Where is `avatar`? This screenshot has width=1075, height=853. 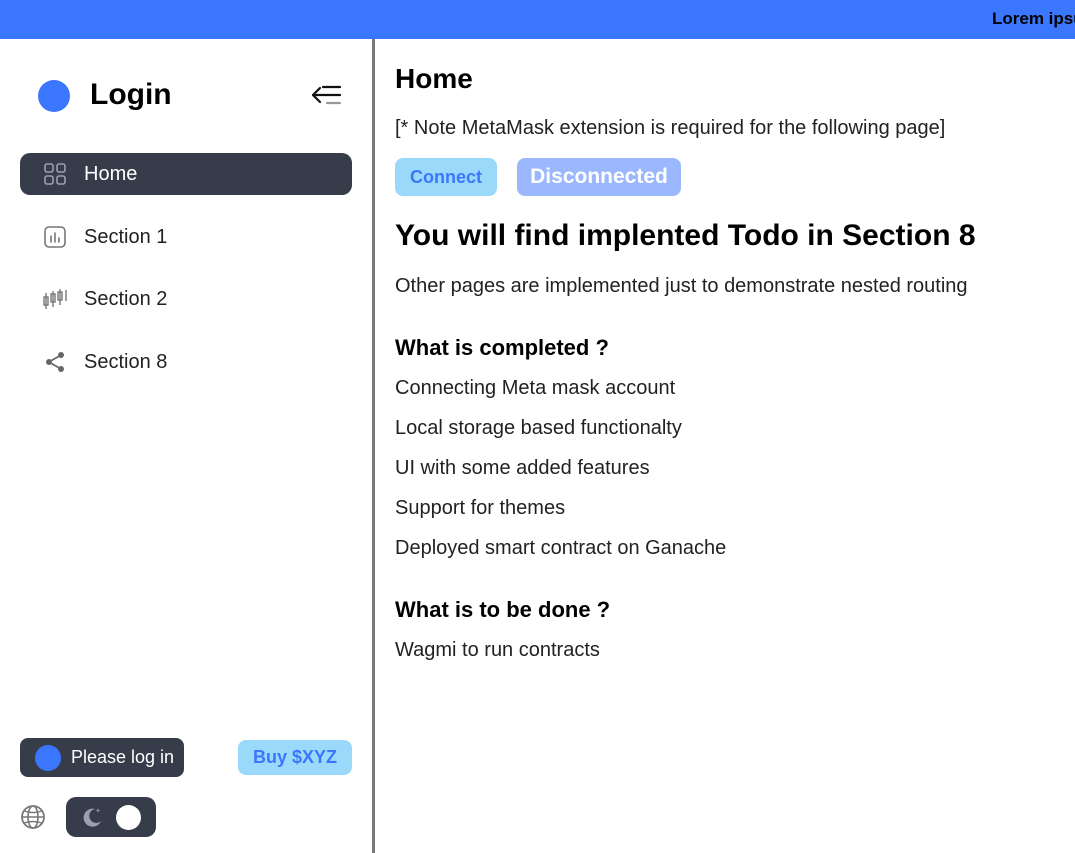 avatar is located at coordinates (48, 757).